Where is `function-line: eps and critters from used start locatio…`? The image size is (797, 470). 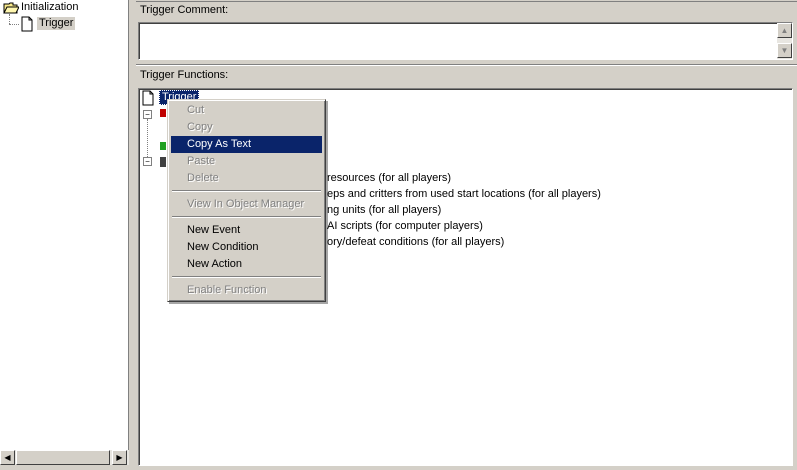
function-line: eps and critters from used start locatio… is located at coordinates (464, 194).